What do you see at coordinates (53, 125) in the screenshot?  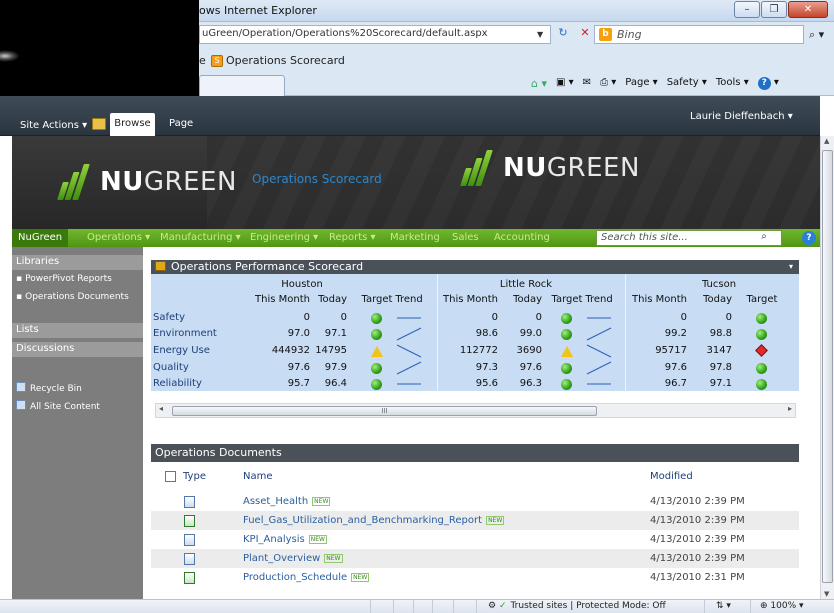 I see `site-actions-menu: Site Actions ▾` at bounding box center [53, 125].